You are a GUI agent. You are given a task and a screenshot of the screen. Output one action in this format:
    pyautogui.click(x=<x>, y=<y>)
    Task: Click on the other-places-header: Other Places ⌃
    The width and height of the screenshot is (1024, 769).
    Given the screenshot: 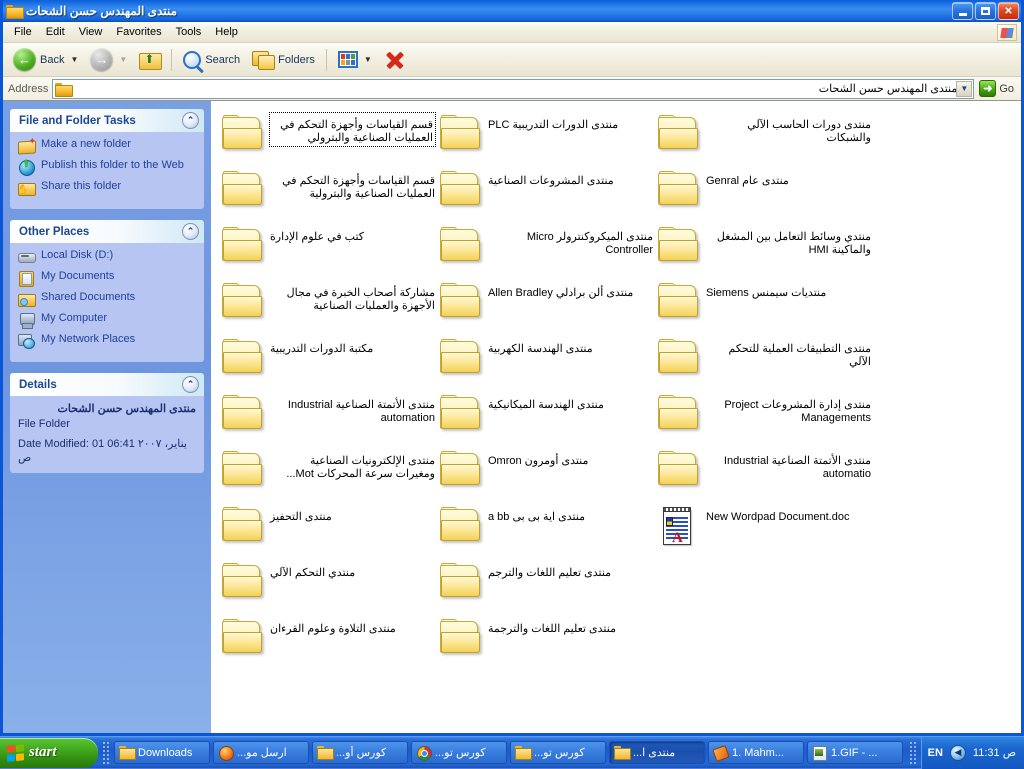 What is the action you would take?
    pyautogui.click(x=107, y=231)
    